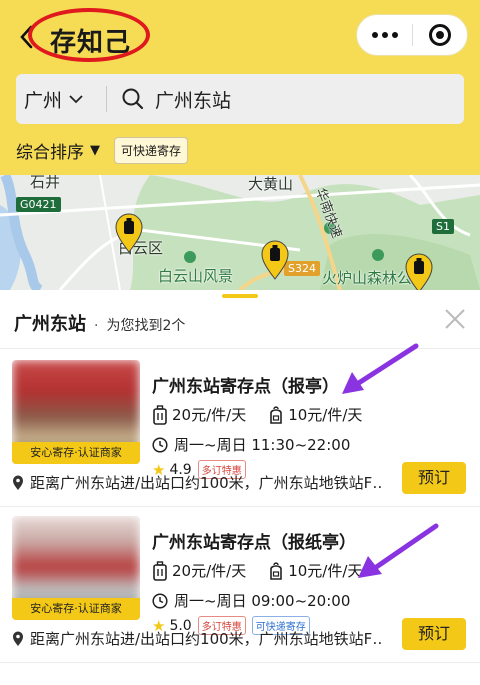  Describe the element at coordinates (262, 601) in the screenshot. I see `hours-text: 周一~周日 09:00~20:00` at that location.